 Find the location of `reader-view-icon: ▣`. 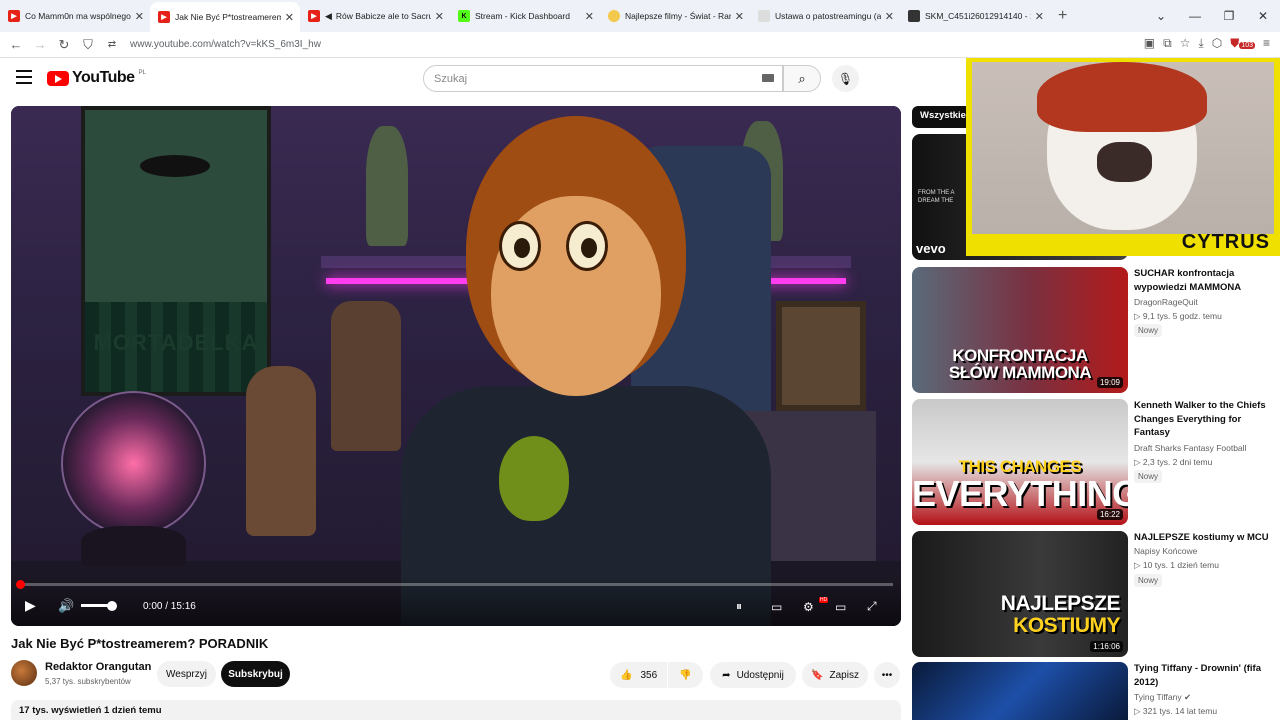

reader-view-icon: ▣ is located at coordinates (1149, 43).